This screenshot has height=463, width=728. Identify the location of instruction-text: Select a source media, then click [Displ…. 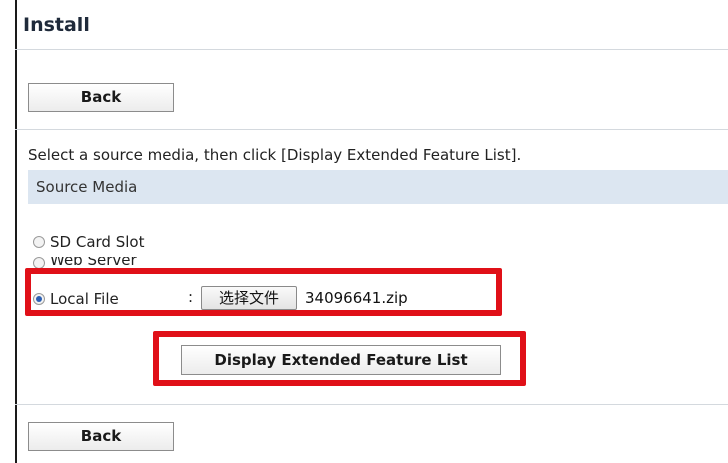
(275, 155).